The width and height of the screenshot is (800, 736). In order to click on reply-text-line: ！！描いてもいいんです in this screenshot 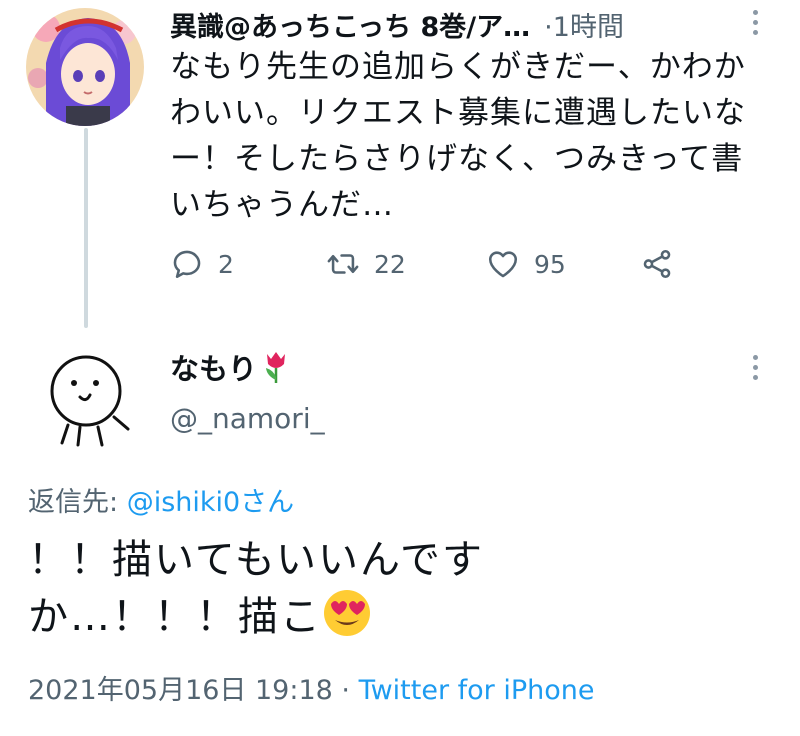, I will do `click(256, 560)`.